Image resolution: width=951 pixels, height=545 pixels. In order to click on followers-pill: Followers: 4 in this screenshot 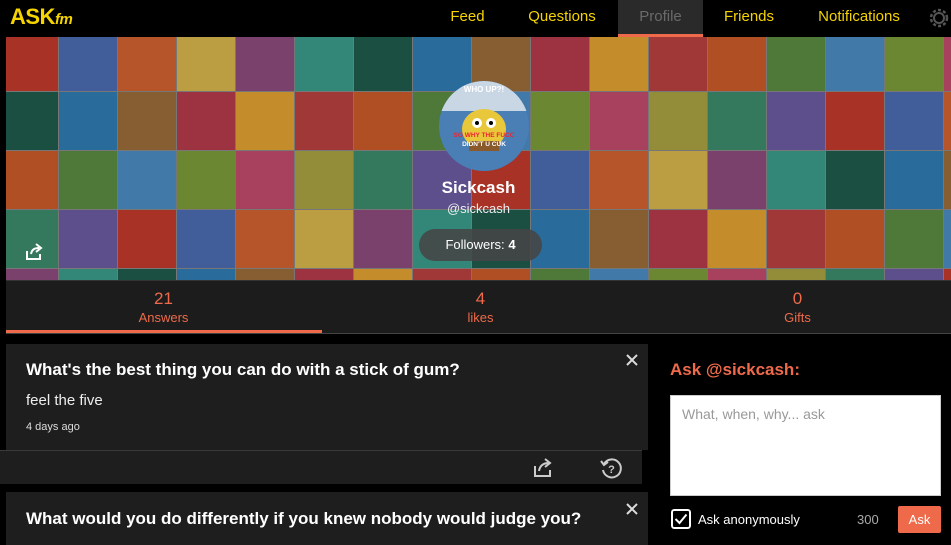, I will do `click(480, 245)`.